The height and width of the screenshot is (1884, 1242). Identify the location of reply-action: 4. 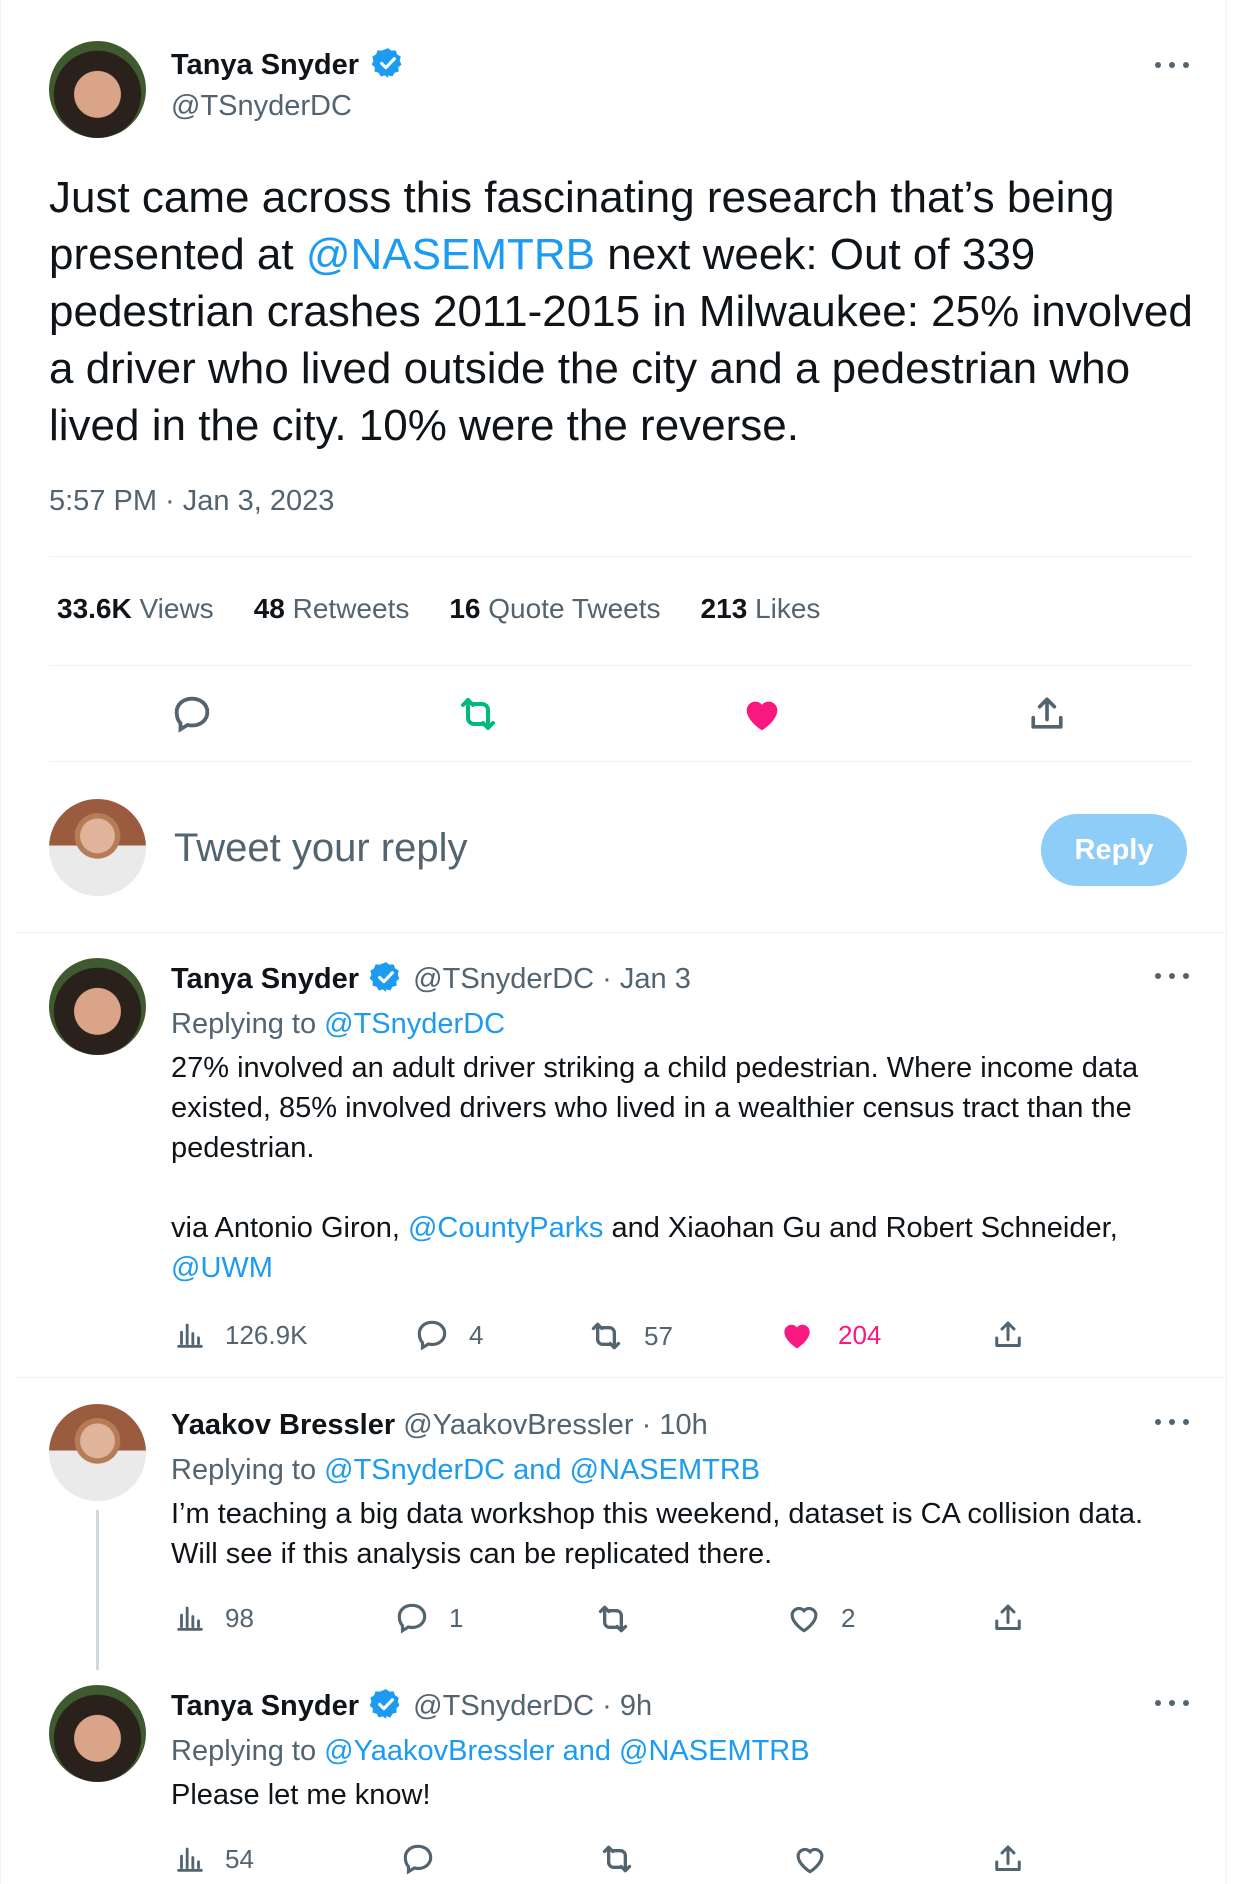
(448, 1335).